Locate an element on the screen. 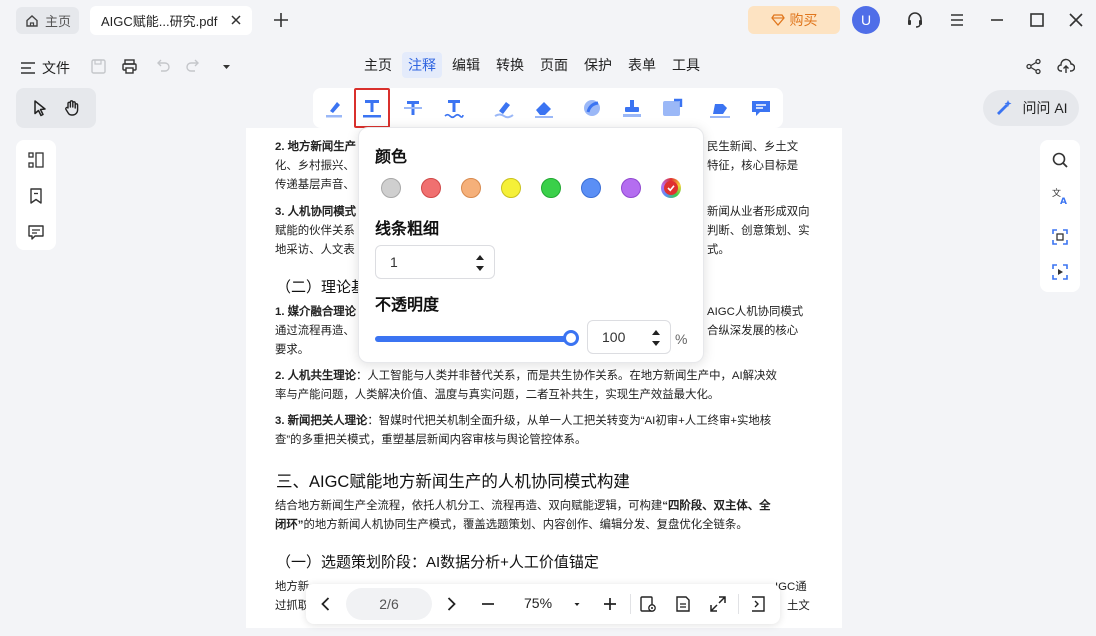 The width and height of the screenshot is (1096, 636). tab-tools: 工具 is located at coordinates (686, 65).